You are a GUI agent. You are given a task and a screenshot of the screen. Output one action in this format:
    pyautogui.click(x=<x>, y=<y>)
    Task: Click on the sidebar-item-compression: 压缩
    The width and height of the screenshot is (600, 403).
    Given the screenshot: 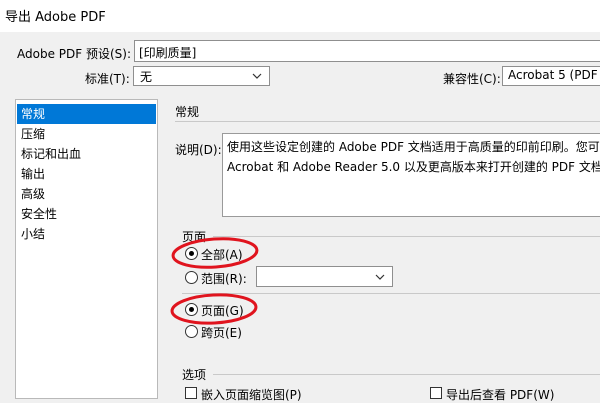 What is the action you would take?
    pyautogui.click(x=86, y=134)
    